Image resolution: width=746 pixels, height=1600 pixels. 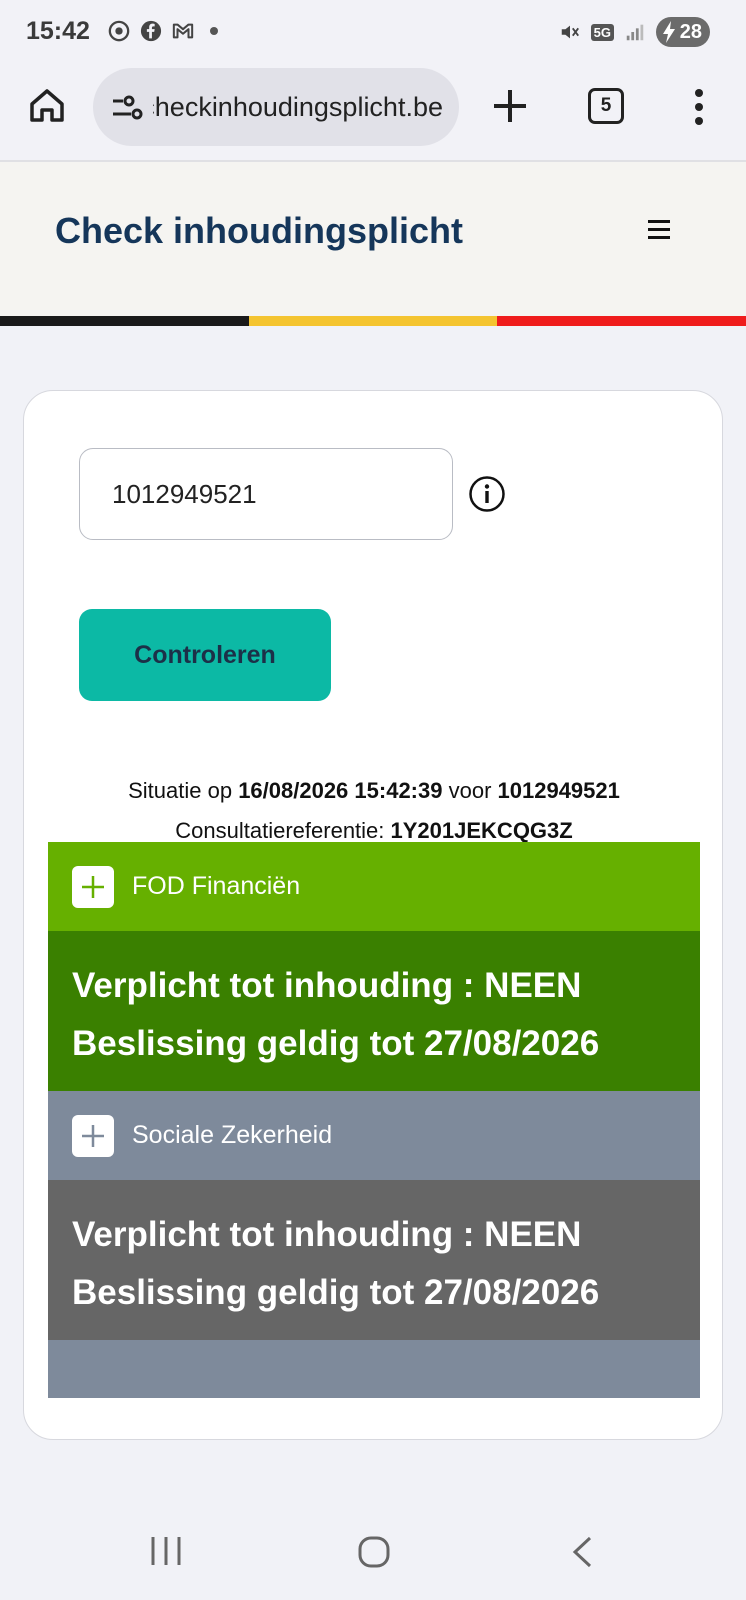 I want to click on system-navigation-bar, so click(x=373, y=1550).